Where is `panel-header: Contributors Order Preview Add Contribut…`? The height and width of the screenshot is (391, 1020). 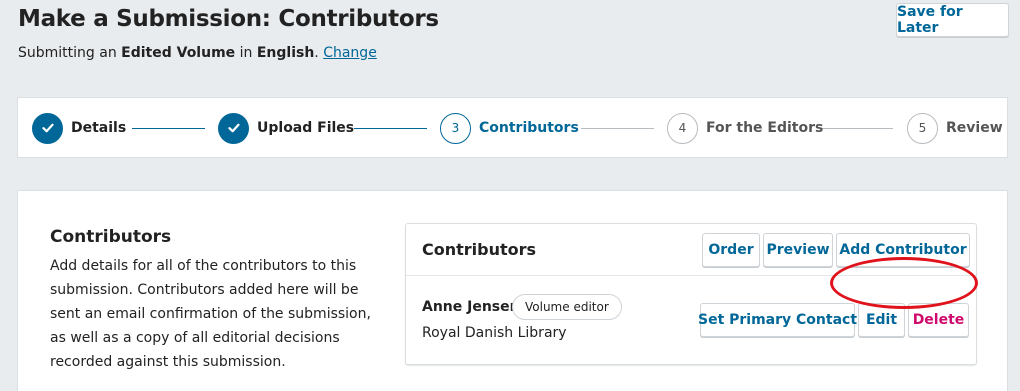
panel-header: Contributors Order Preview Add Contribut… is located at coordinates (691, 250).